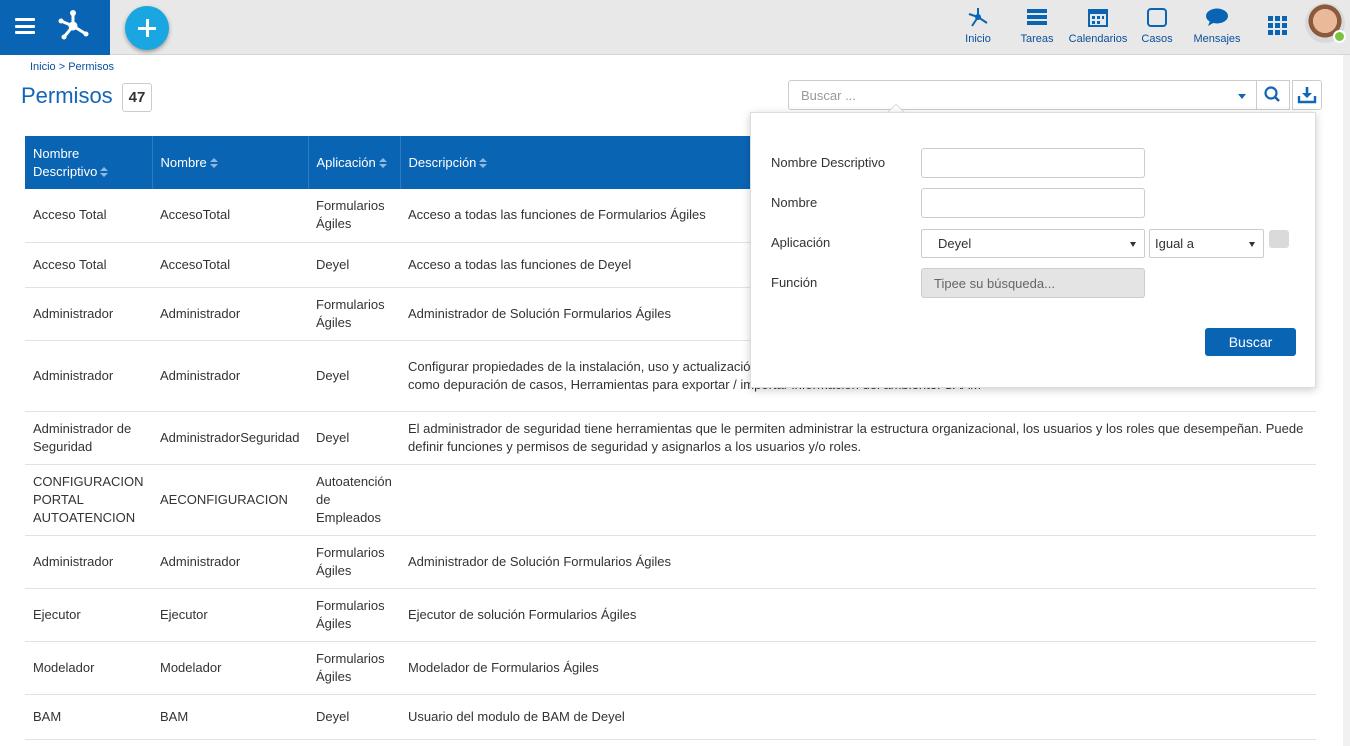  Describe the element at coordinates (230, 438) in the screenshot. I see `cell-nombre: AdministradorSeguridad` at that location.